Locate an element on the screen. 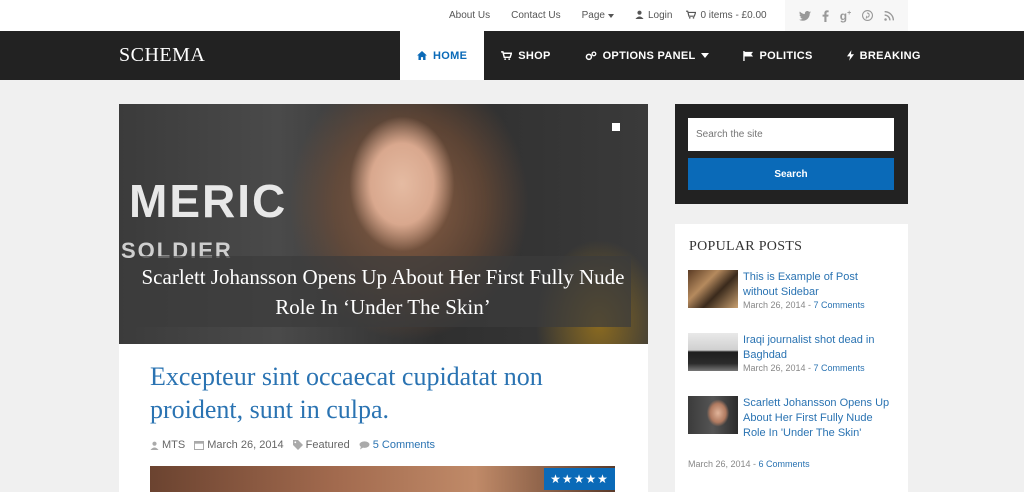 Image resolution: width=1024 pixels, height=492 pixels. flag-icon is located at coordinates (748, 55).